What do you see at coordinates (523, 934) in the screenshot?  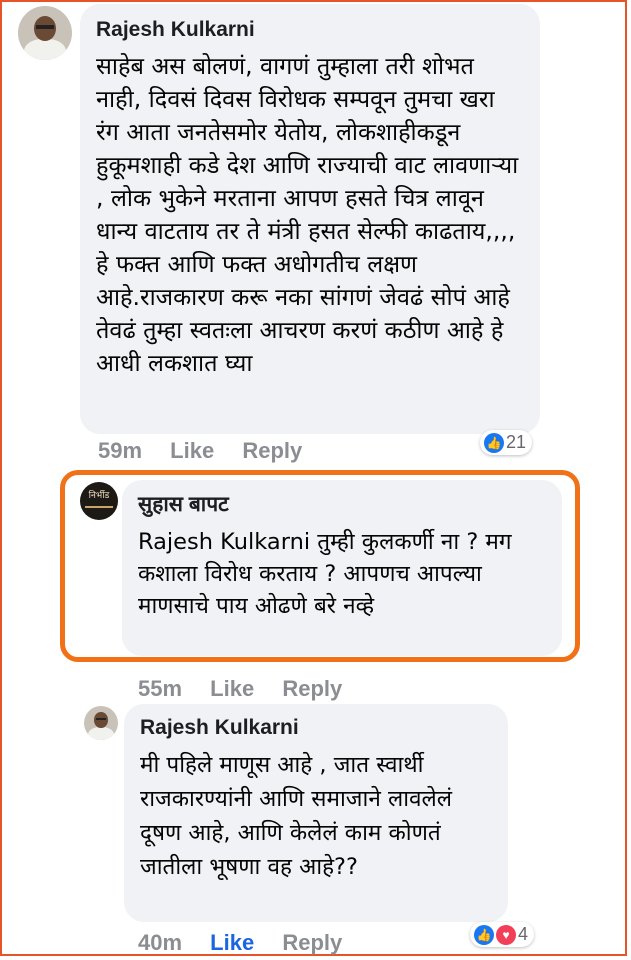 I see `reaction-count: 4` at bounding box center [523, 934].